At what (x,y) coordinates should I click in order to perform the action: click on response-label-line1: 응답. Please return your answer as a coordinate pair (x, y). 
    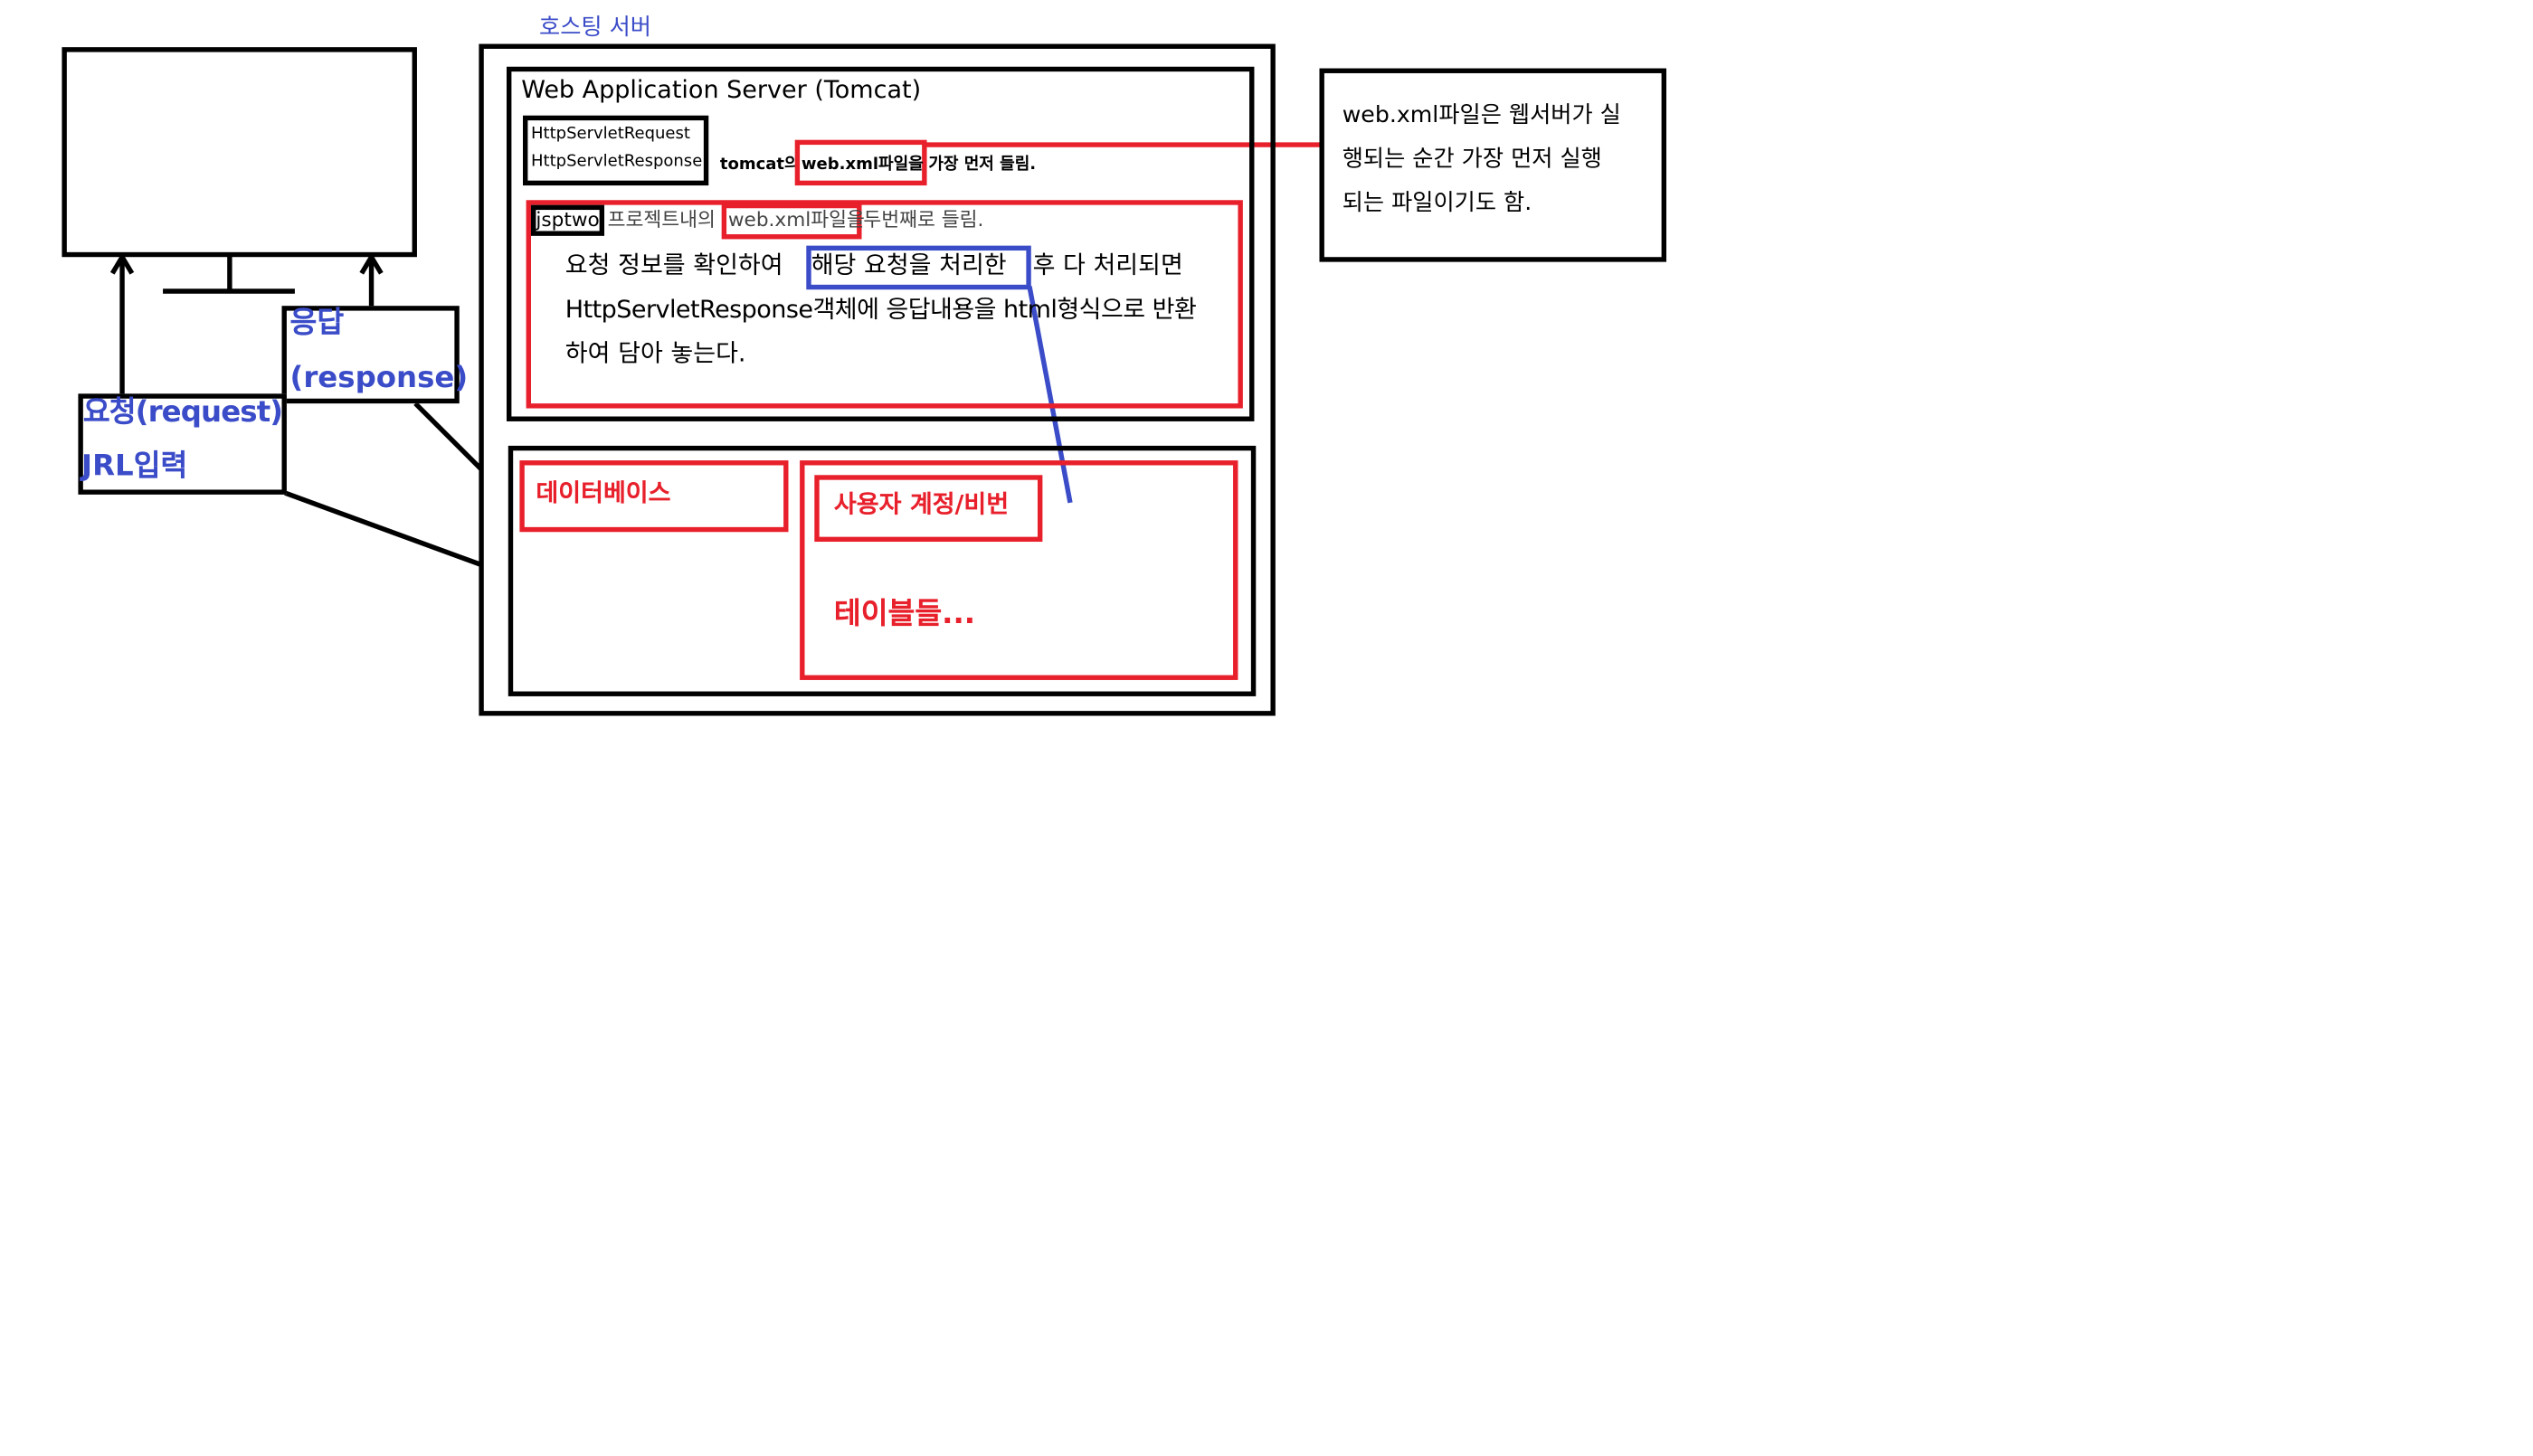
    Looking at the image, I should click on (317, 323).